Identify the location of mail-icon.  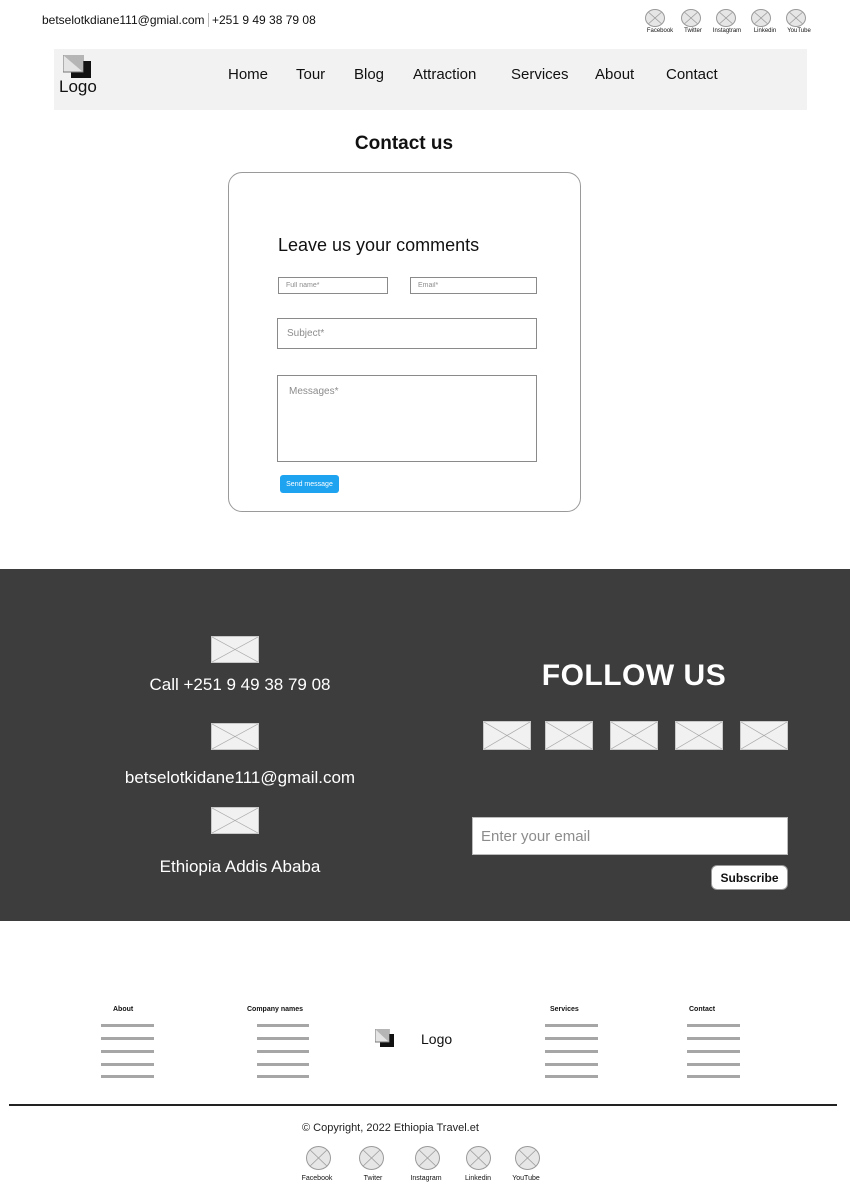
(235, 736).